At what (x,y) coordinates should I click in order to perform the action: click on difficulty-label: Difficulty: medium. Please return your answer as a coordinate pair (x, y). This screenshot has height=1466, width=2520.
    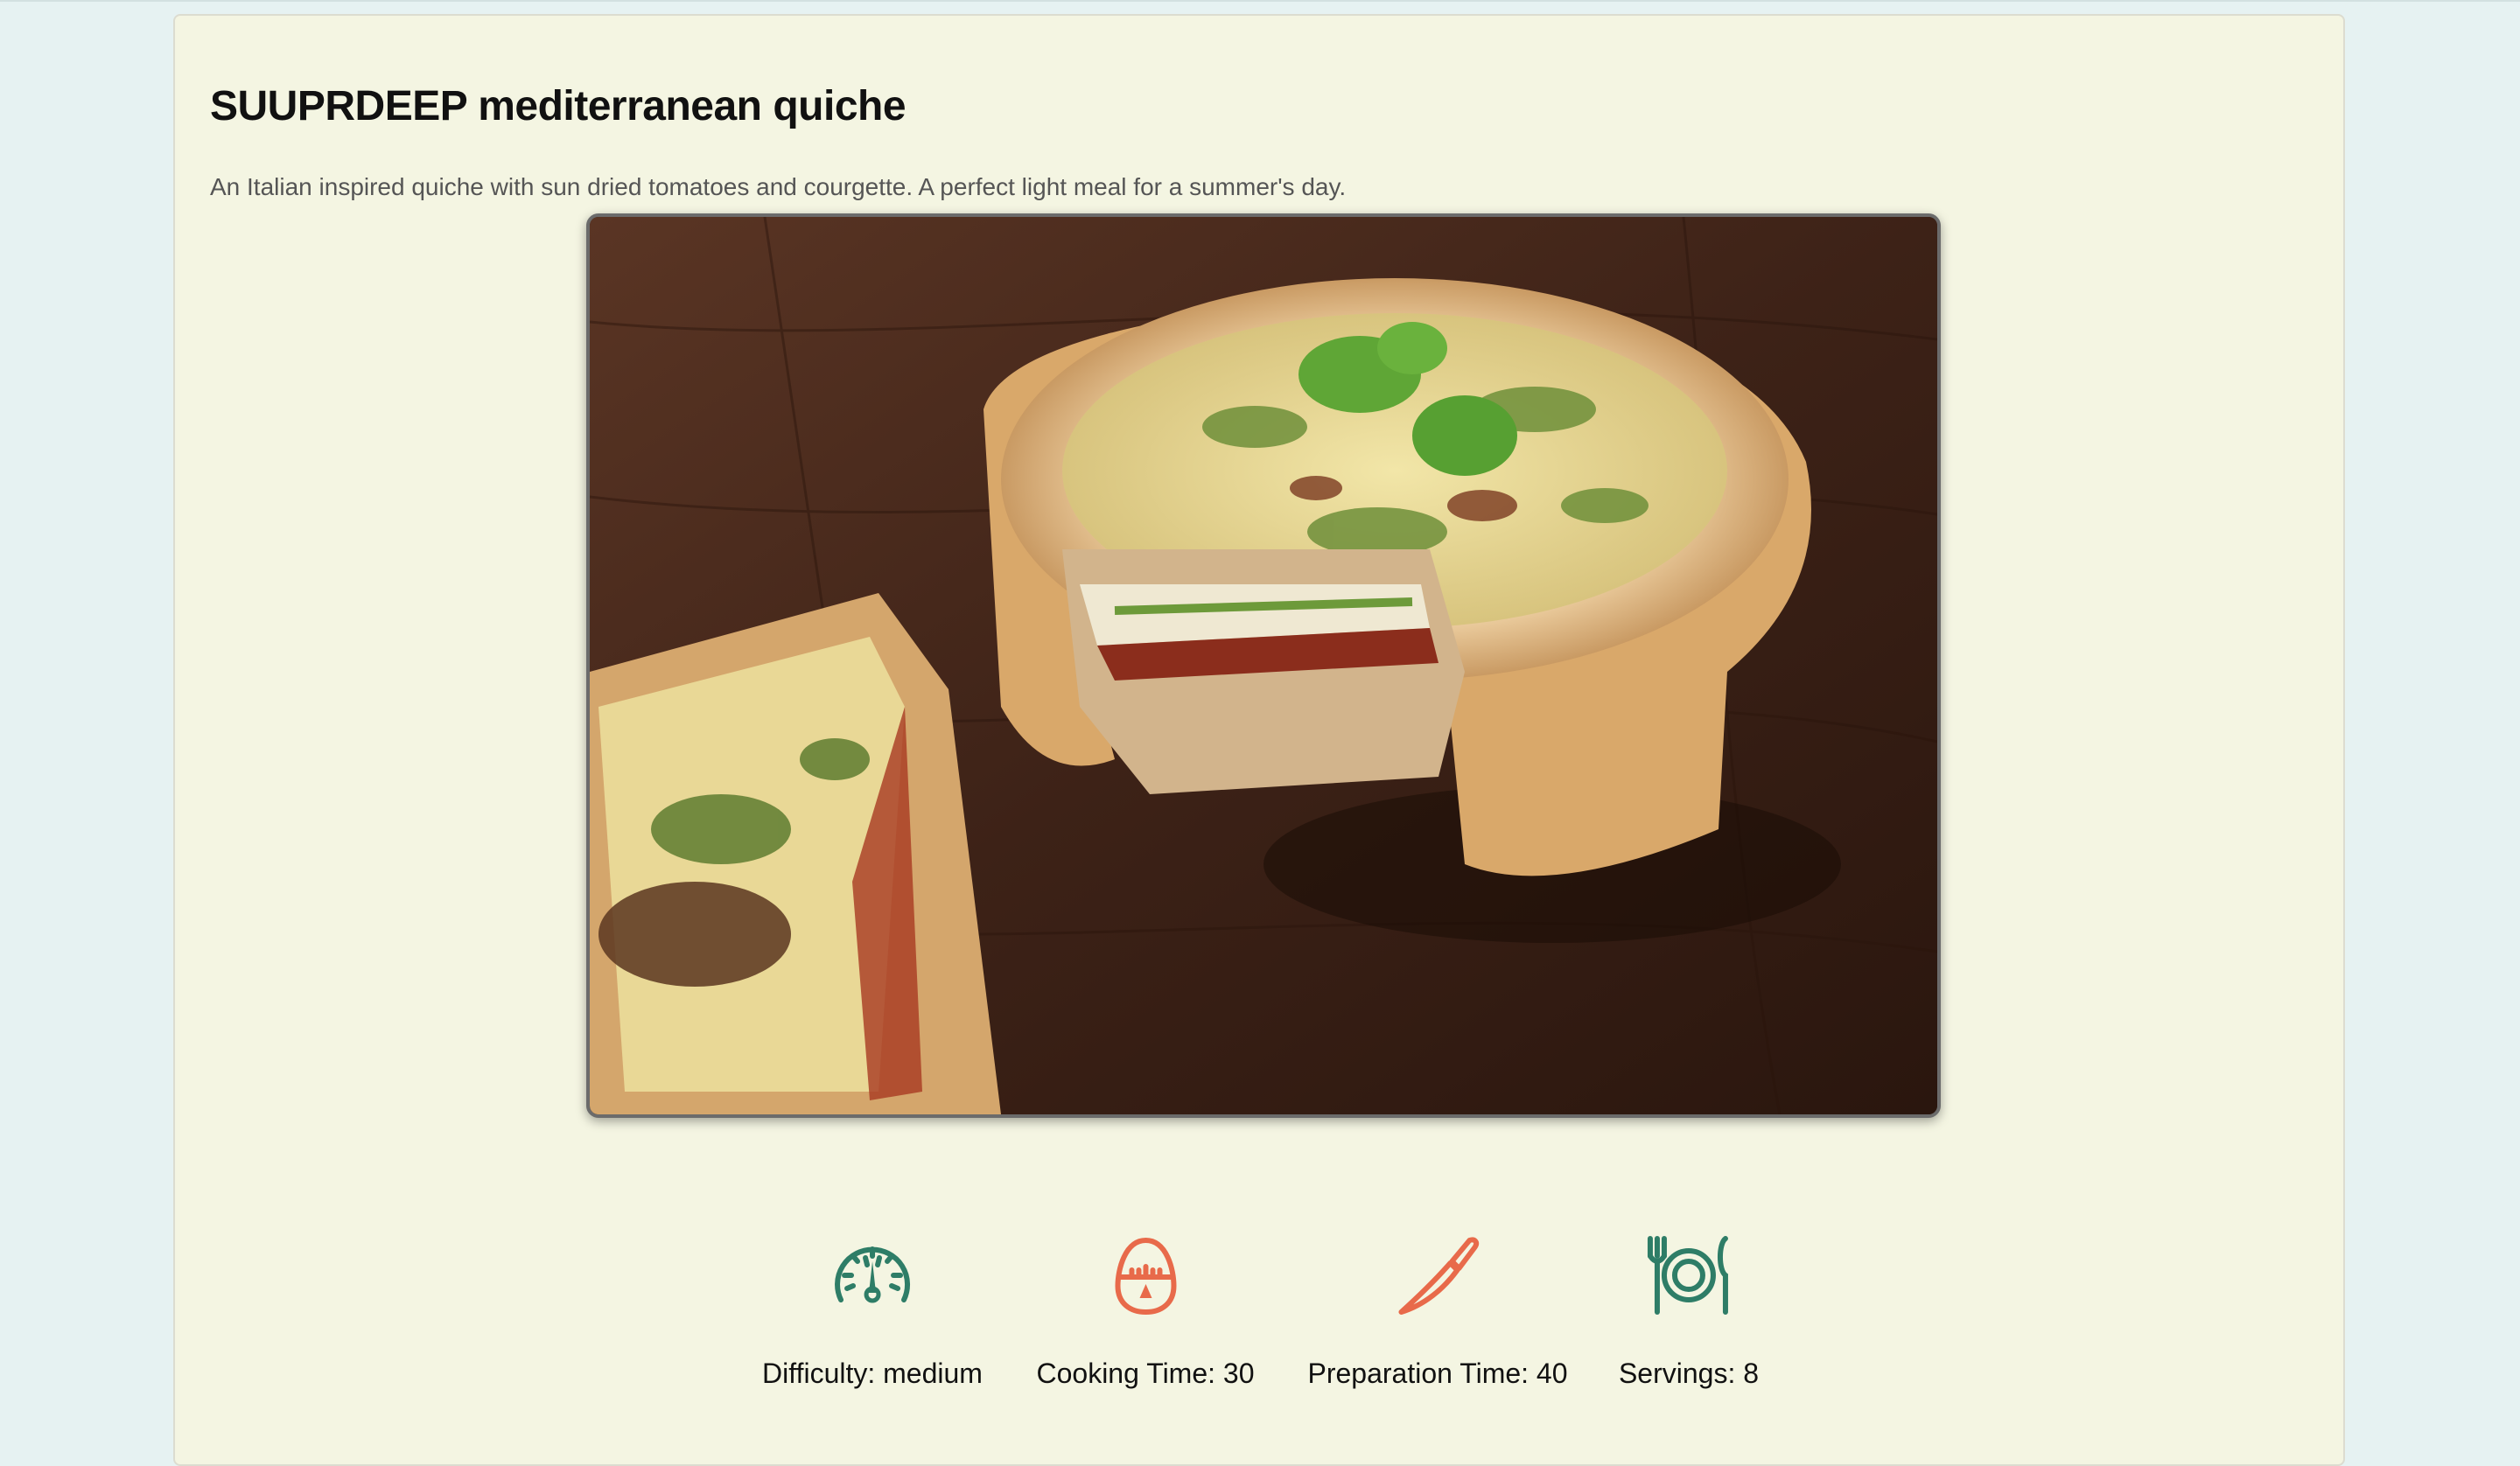
    Looking at the image, I should click on (872, 1373).